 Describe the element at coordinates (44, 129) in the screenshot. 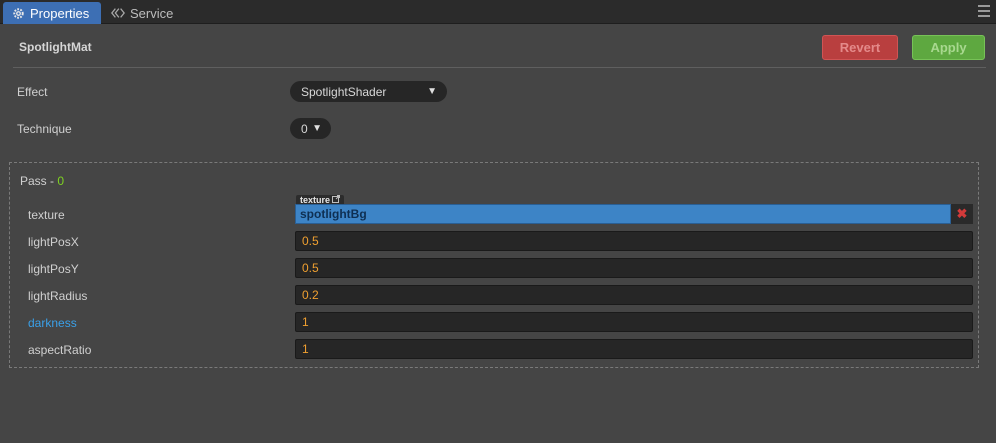

I see `technique-label: Technique` at that location.